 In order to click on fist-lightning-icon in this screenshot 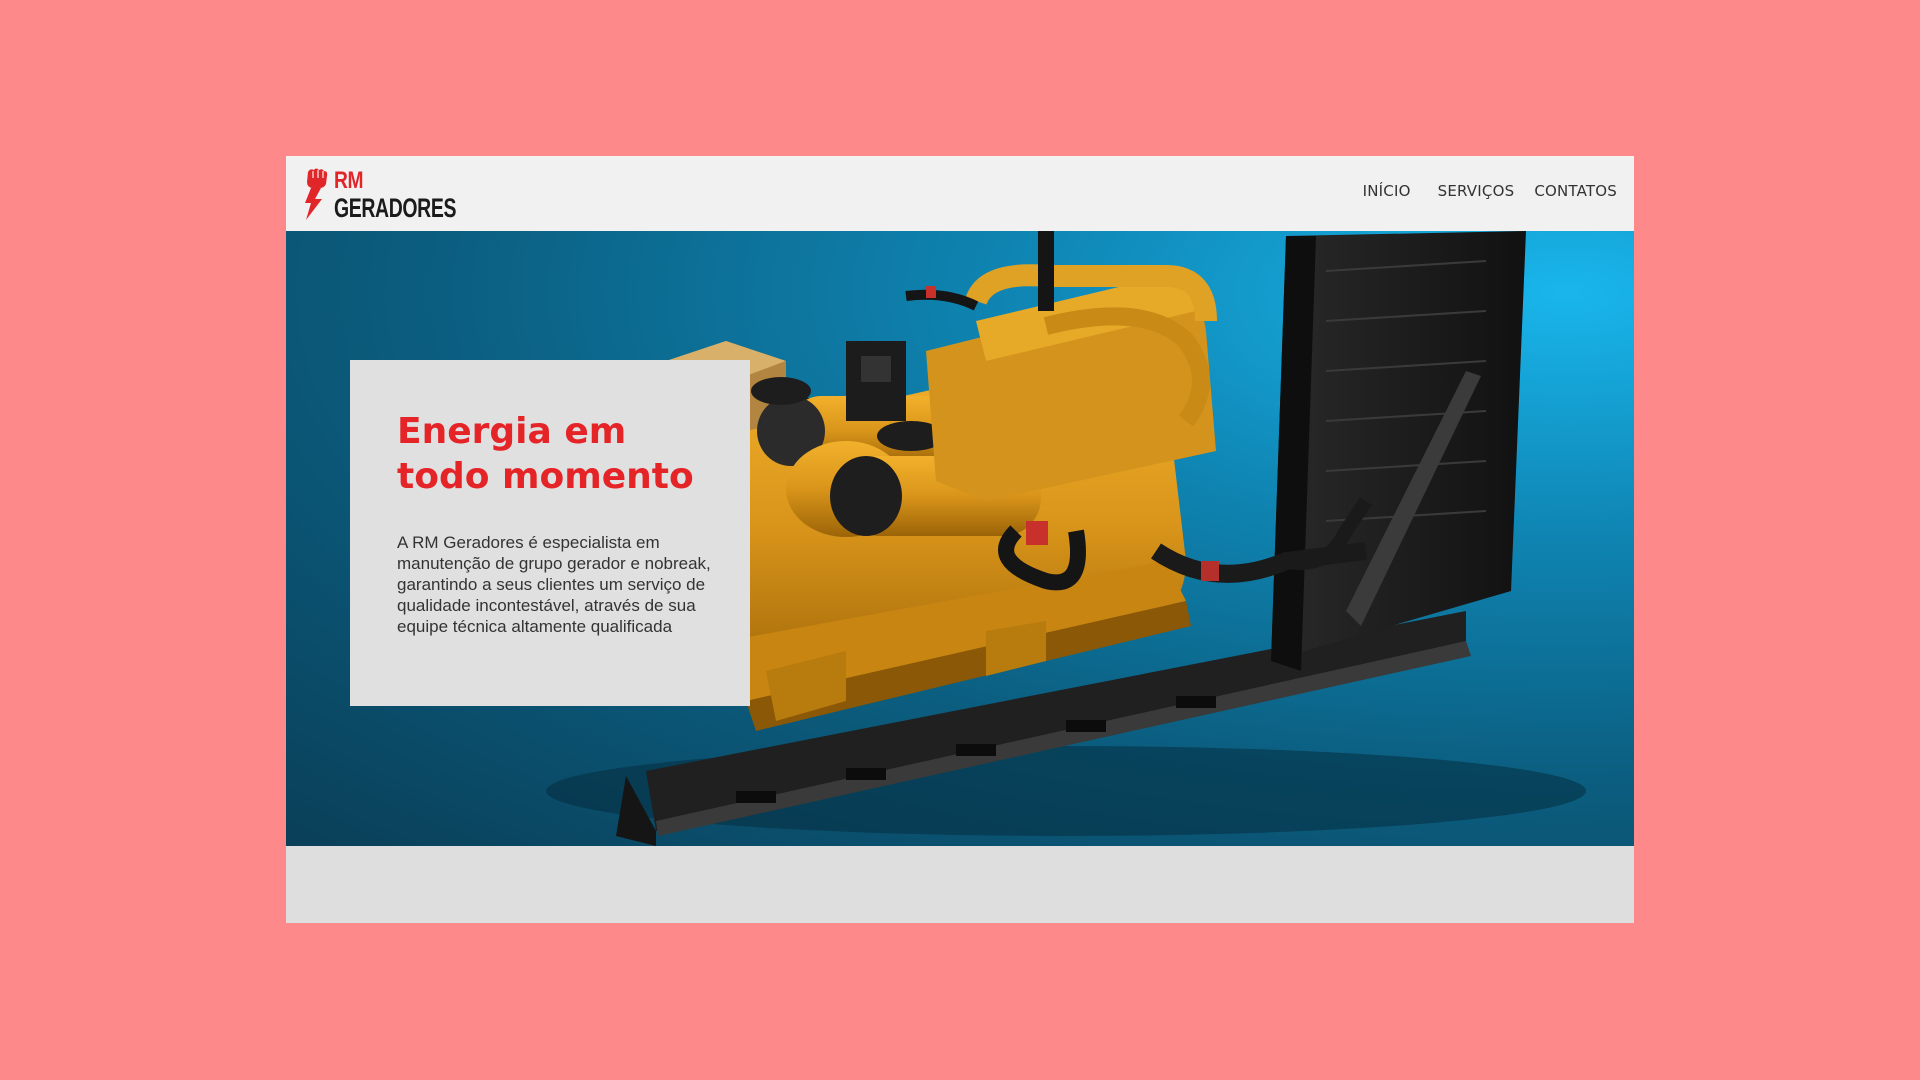, I will do `click(316, 194)`.